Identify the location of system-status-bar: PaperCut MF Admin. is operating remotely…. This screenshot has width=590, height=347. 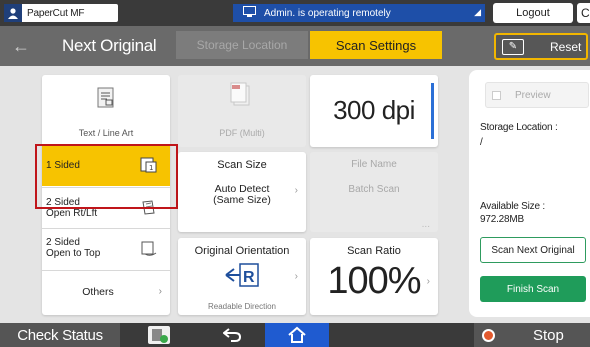
(295, 13).